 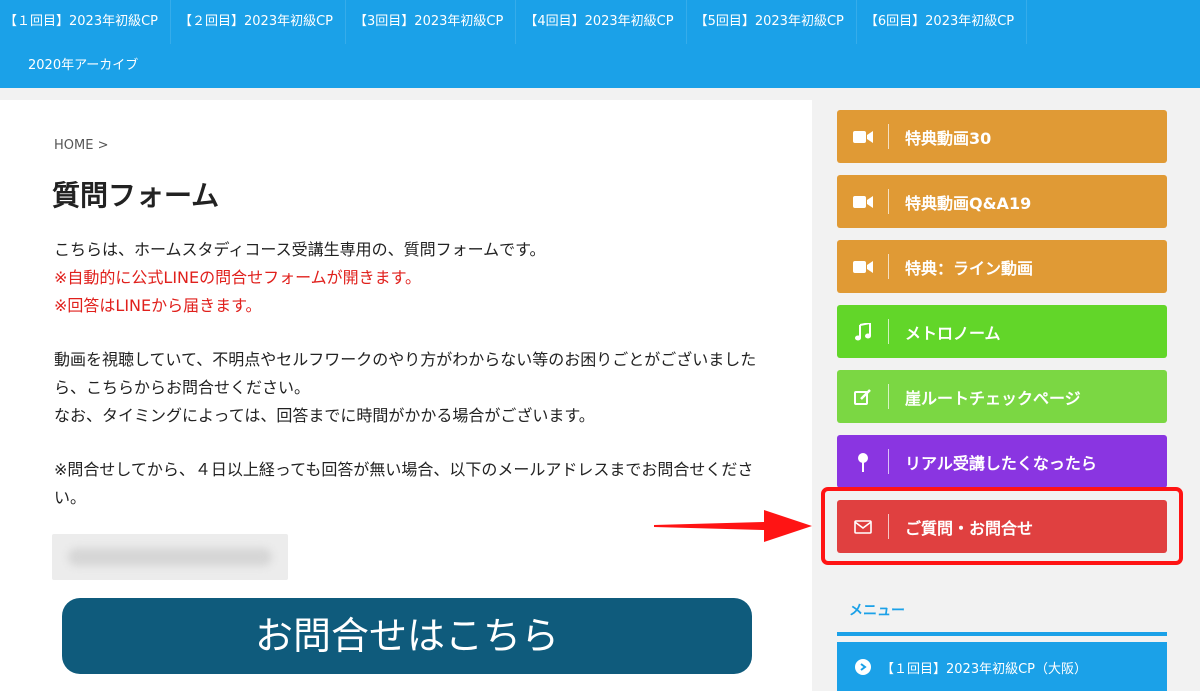 What do you see at coordinates (968, 203) in the screenshot?
I see `sidebar-button-label: 特典動画Q&A19` at bounding box center [968, 203].